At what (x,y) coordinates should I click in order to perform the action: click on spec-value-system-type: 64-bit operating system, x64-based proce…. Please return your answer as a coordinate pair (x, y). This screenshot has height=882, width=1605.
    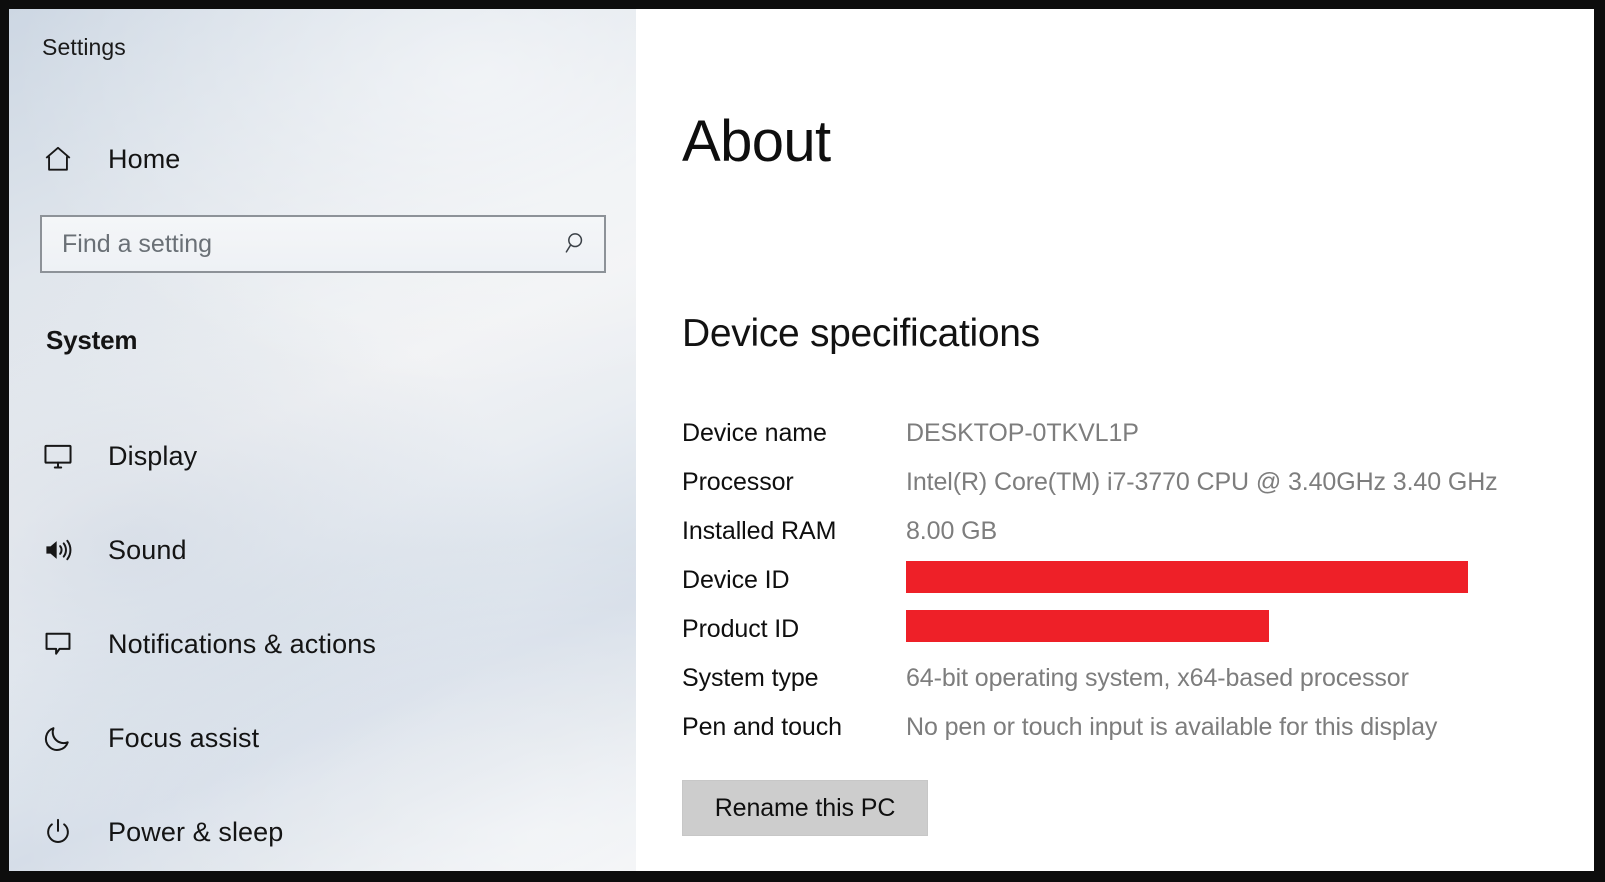
    Looking at the image, I should click on (1157, 678).